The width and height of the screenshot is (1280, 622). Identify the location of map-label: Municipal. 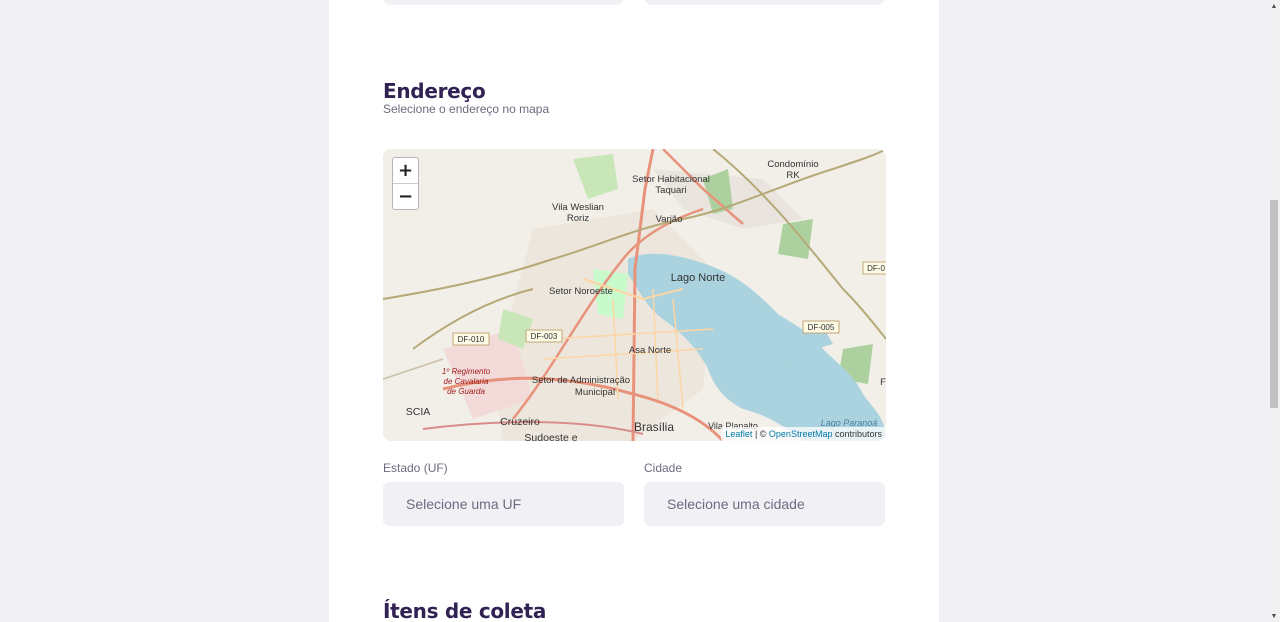
(595, 392).